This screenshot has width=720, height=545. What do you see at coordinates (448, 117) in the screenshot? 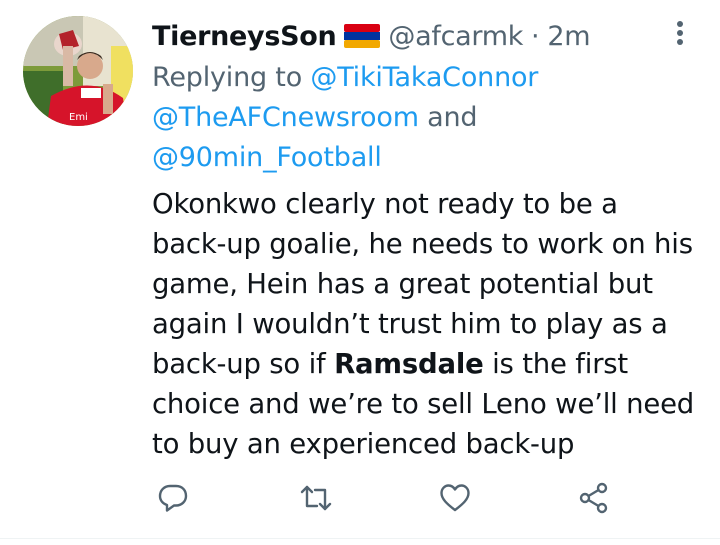
I see `replying-conjunction: and` at bounding box center [448, 117].